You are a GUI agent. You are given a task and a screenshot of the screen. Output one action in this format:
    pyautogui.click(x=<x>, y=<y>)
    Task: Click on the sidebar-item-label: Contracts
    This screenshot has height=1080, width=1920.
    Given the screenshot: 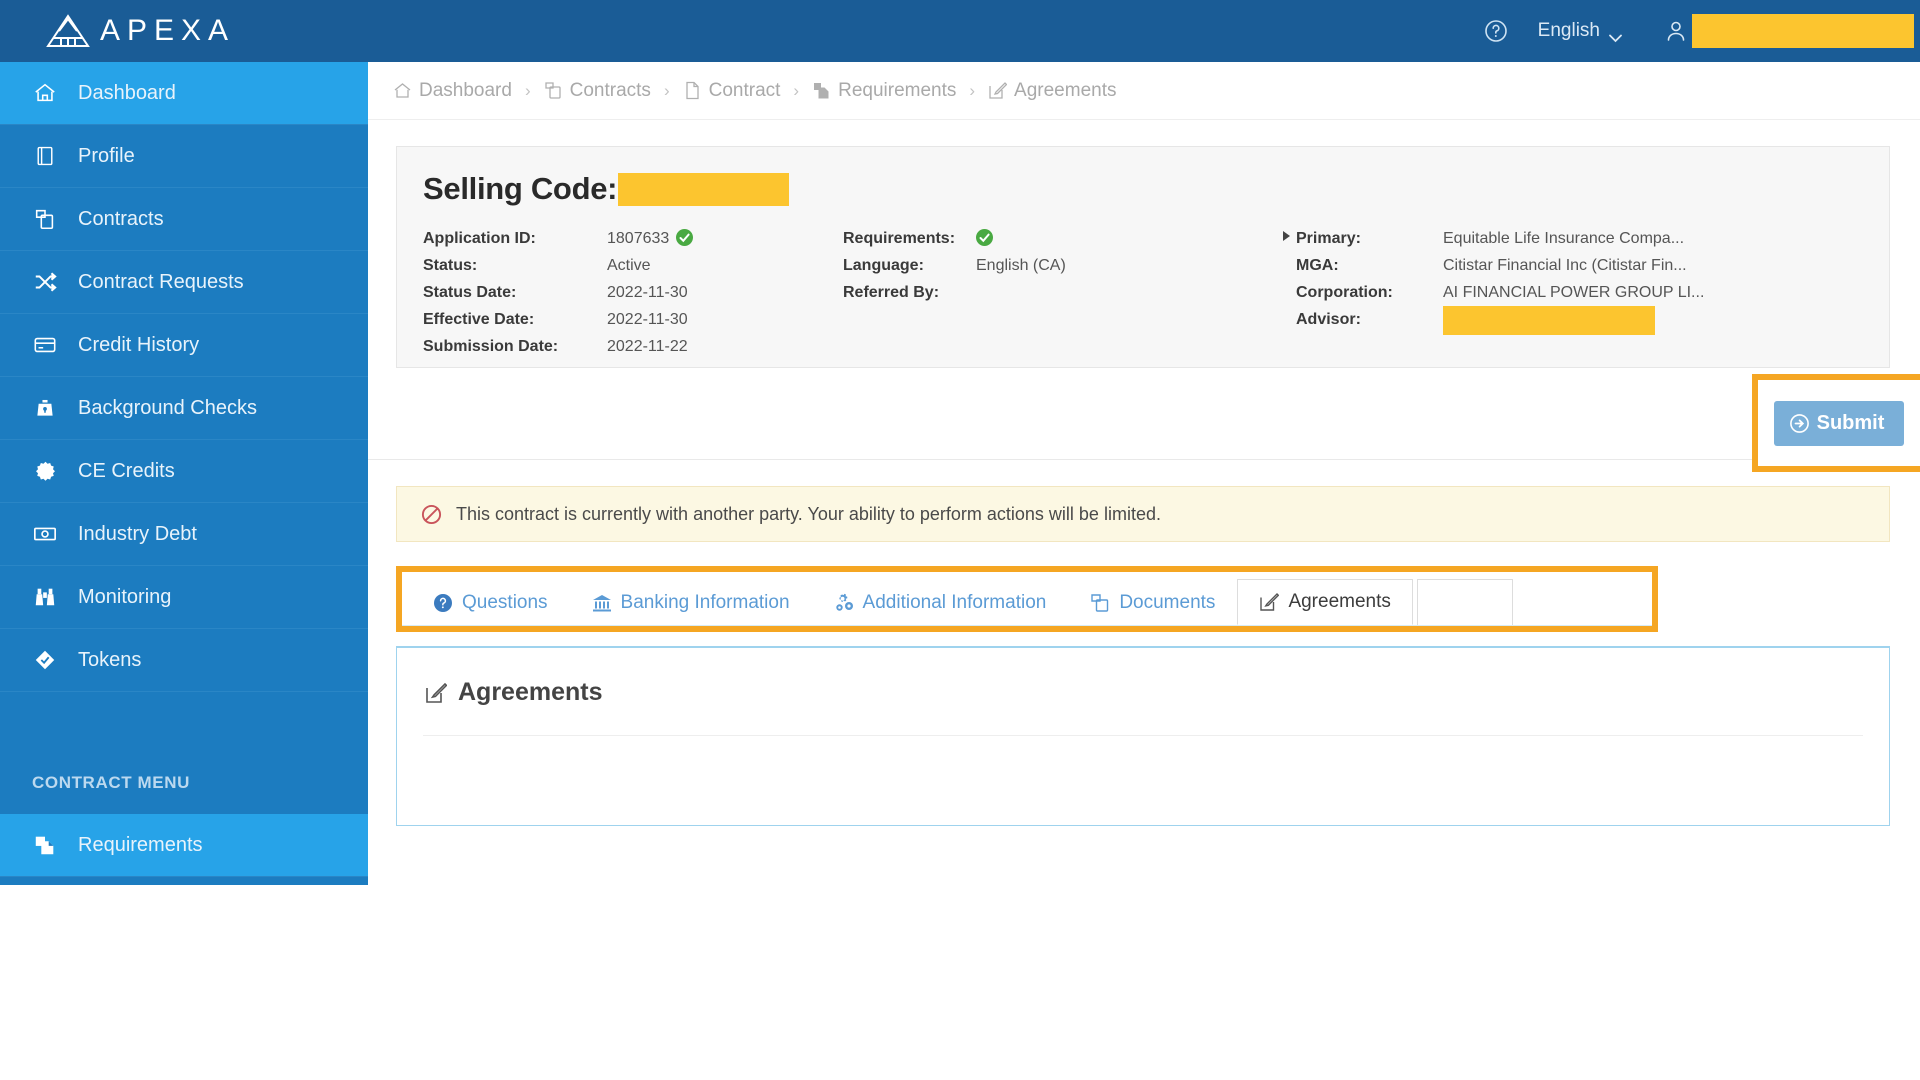 What is the action you would take?
    pyautogui.click(x=121, y=218)
    